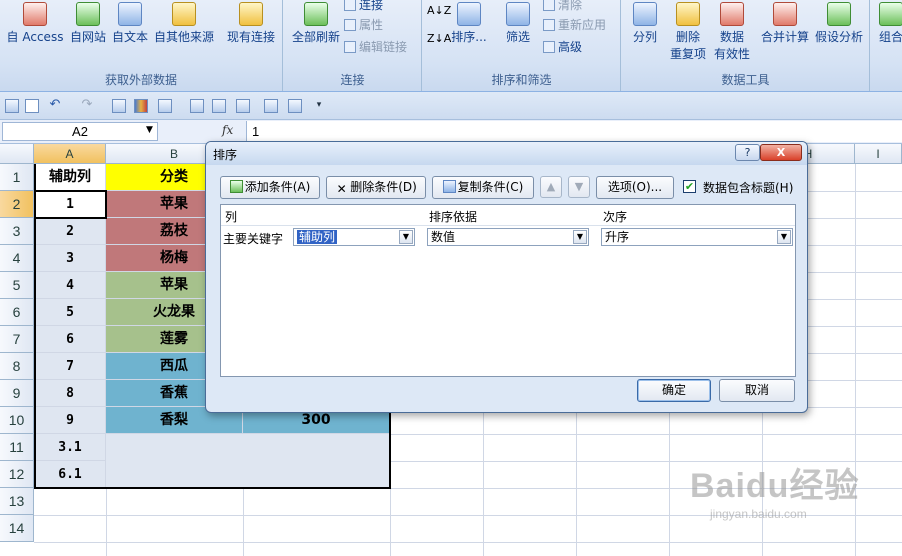 The width and height of the screenshot is (902, 556). What do you see at coordinates (17, 393) in the screenshot?
I see `row-header-9: 9` at bounding box center [17, 393].